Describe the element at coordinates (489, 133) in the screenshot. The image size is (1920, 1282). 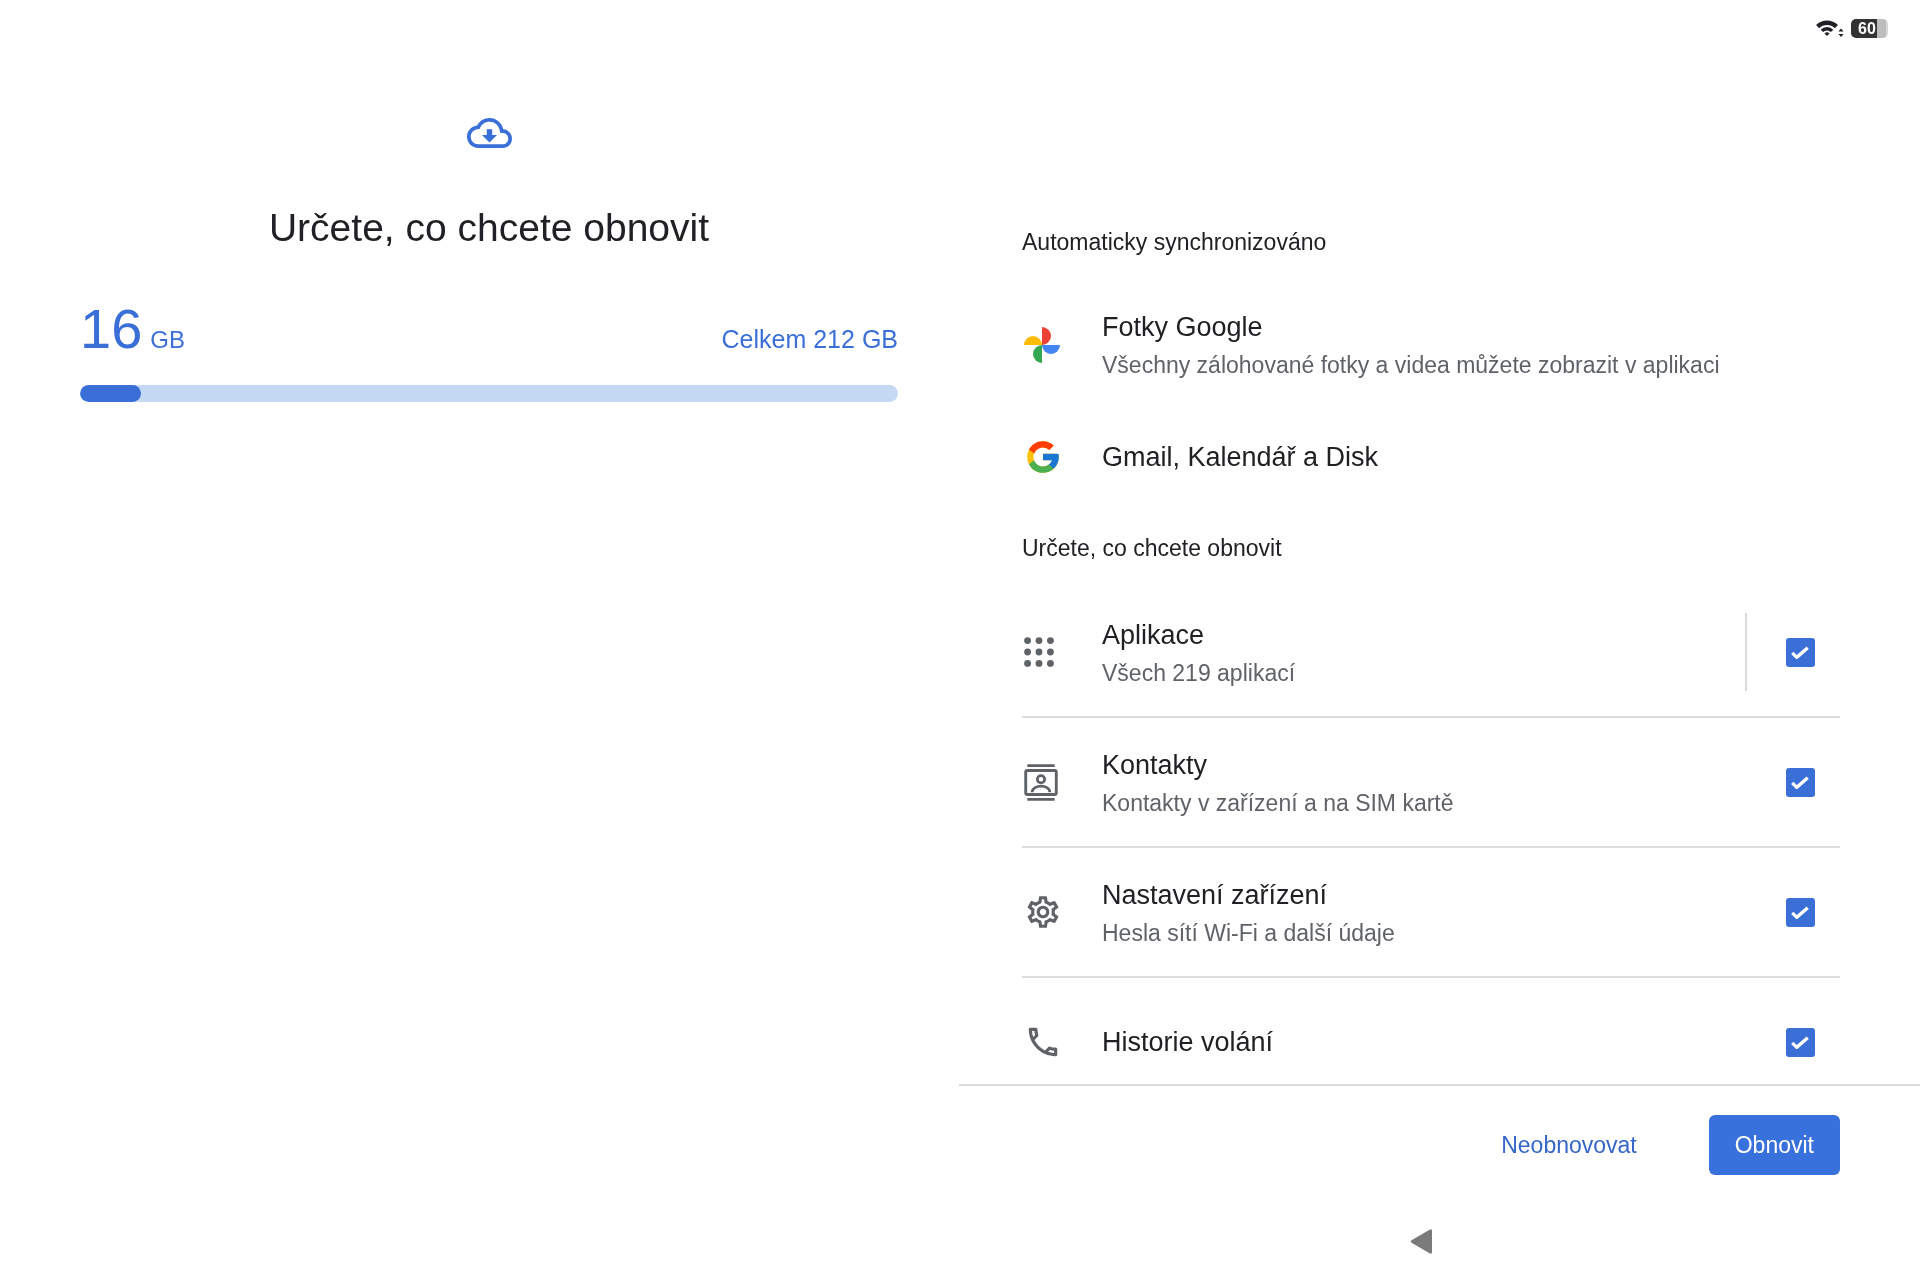
I see `cloud-download-icon` at that location.